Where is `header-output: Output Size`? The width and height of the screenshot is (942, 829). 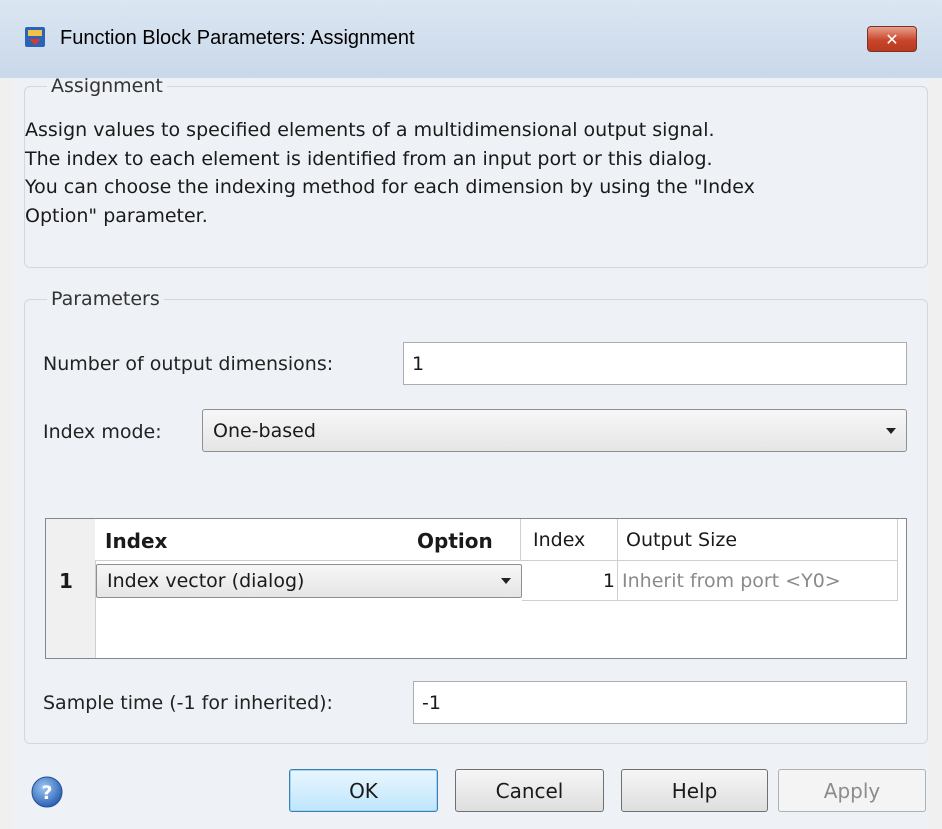
header-output: Output Size is located at coordinates (682, 540).